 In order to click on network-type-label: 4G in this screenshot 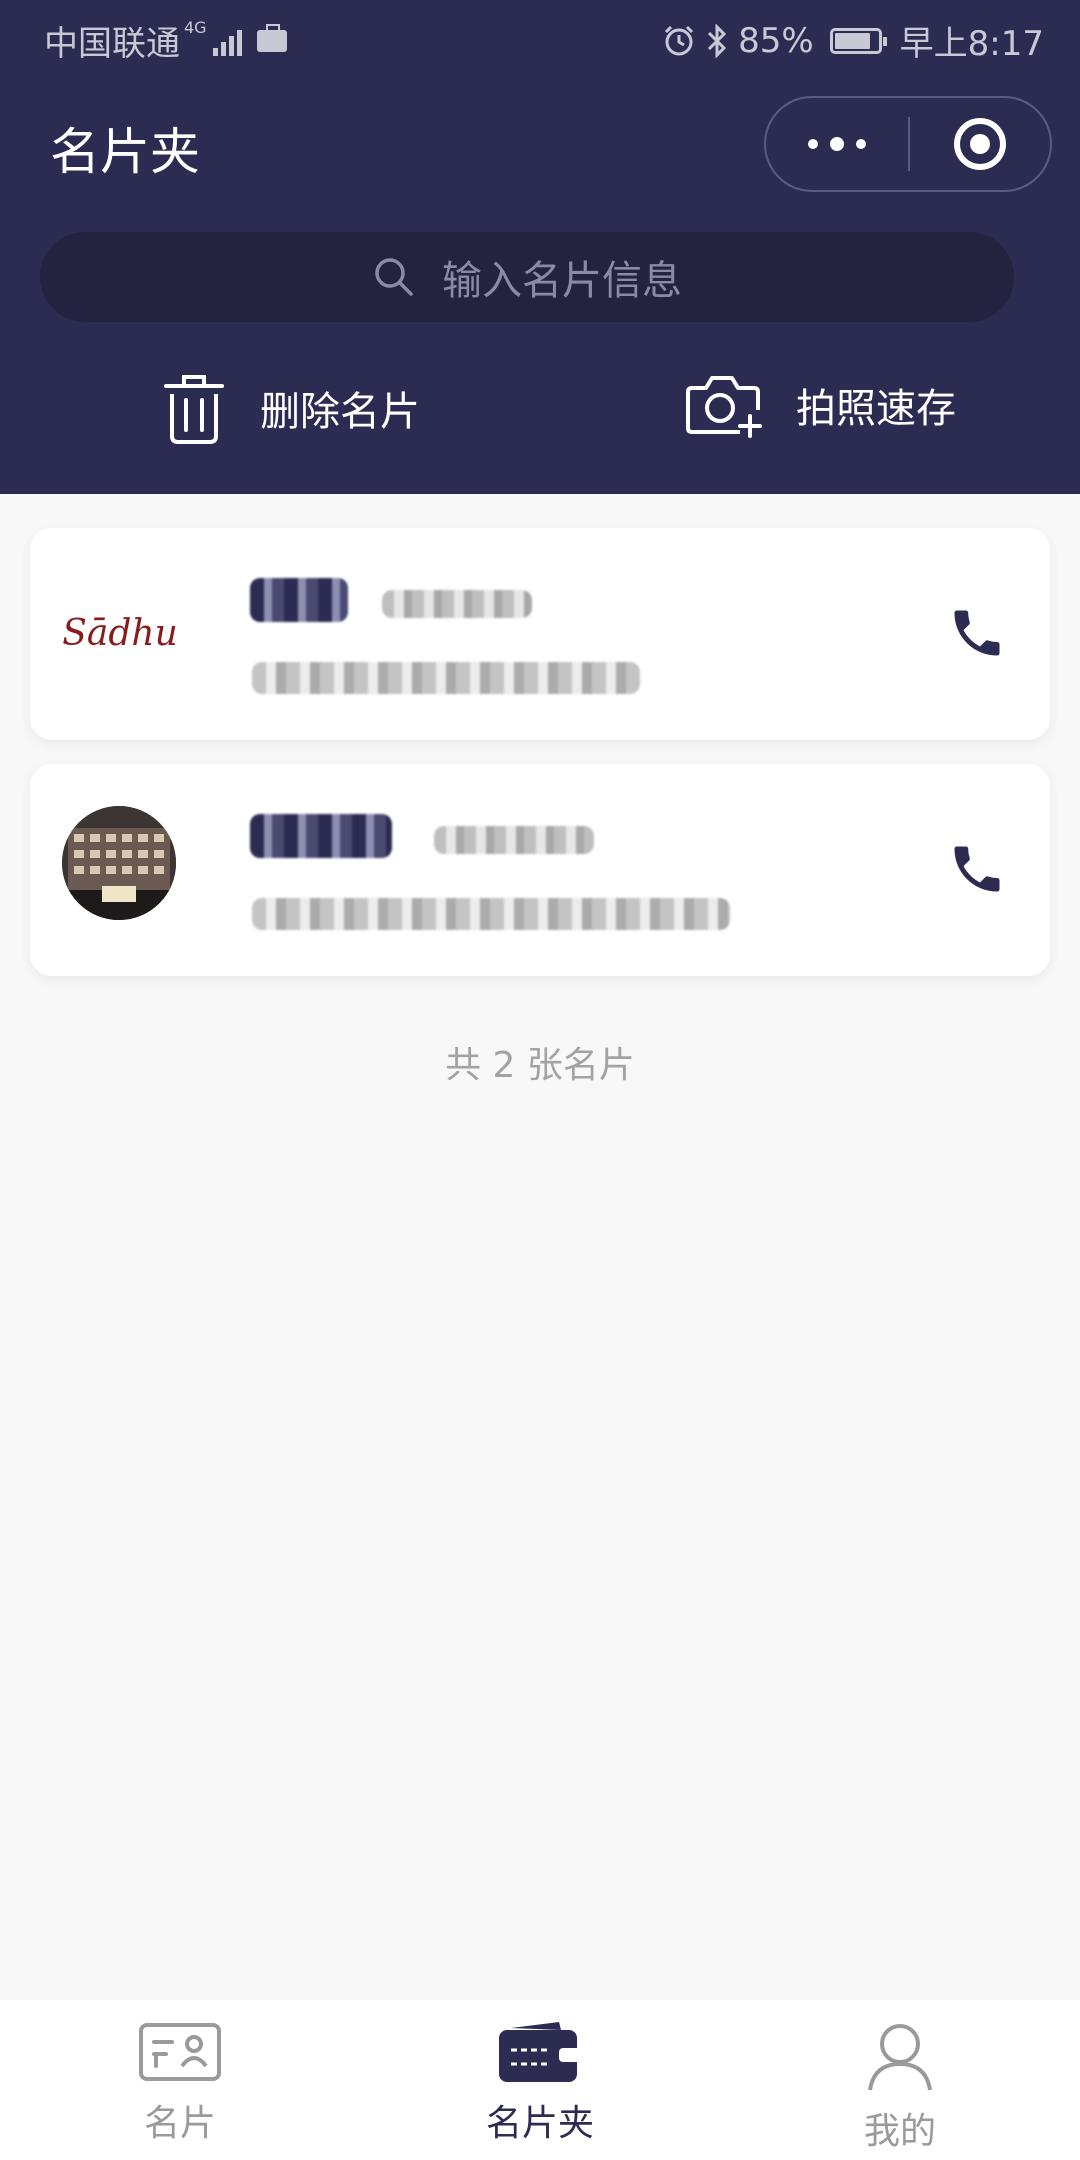, I will do `click(195, 27)`.